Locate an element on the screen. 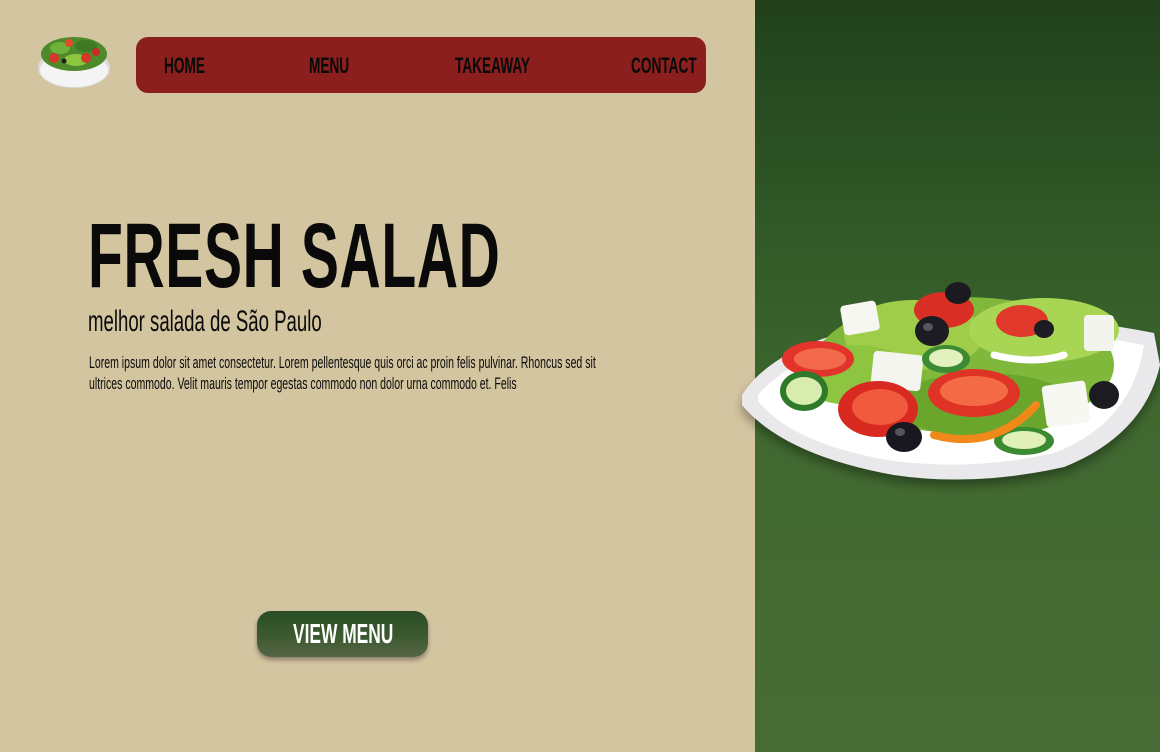 Image resolution: width=1160 pixels, height=752 pixels. nav-takeaway-link: TAKEAWAY is located at coordinates (495, 66).